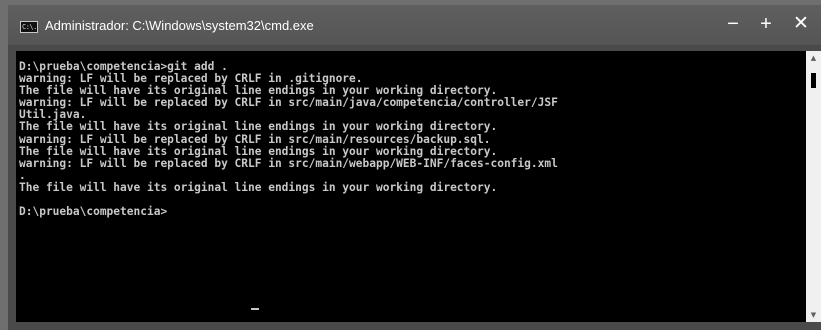 The width and height of the screenshot is (821, 330). I want to click on cmd-icon: C:\., so click(29, 27).